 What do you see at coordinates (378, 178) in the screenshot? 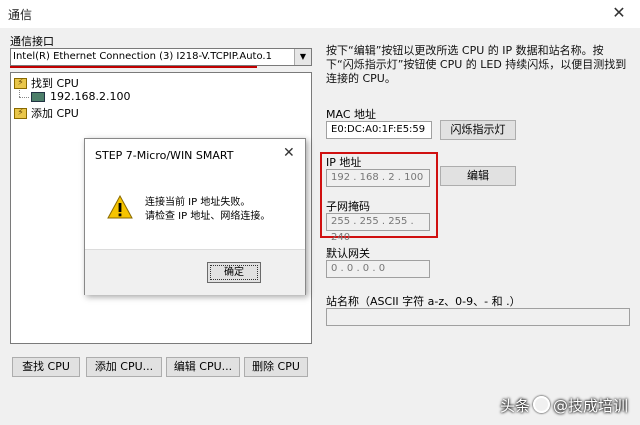
I see `ip-address-field: 192 . 168 . 2 . 100` at bounding box center [378, 178].